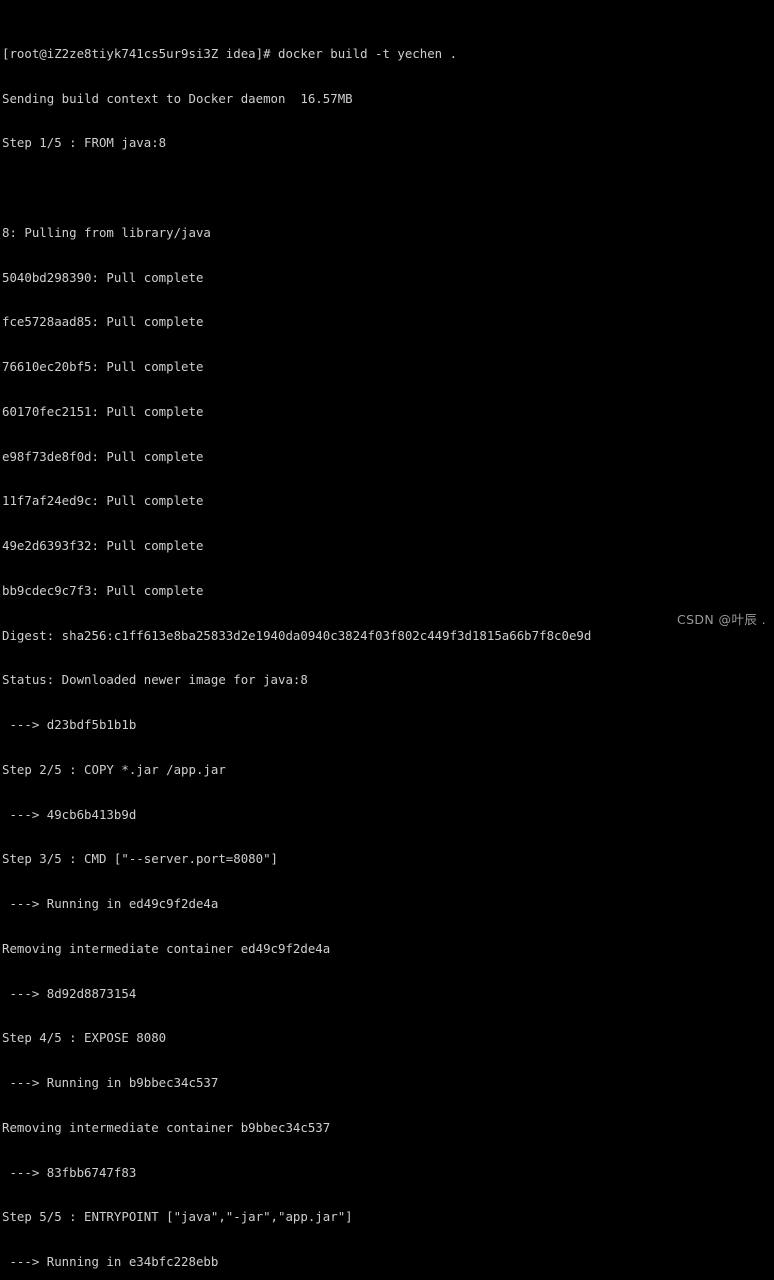 Image resolution: width=774 pixels, height=1280 pixels. What do you see at coordinates (106, 232) in the screenshot?
I see `terminal-line: 8: Pulling from library/java` at bounding box center [106, 232].